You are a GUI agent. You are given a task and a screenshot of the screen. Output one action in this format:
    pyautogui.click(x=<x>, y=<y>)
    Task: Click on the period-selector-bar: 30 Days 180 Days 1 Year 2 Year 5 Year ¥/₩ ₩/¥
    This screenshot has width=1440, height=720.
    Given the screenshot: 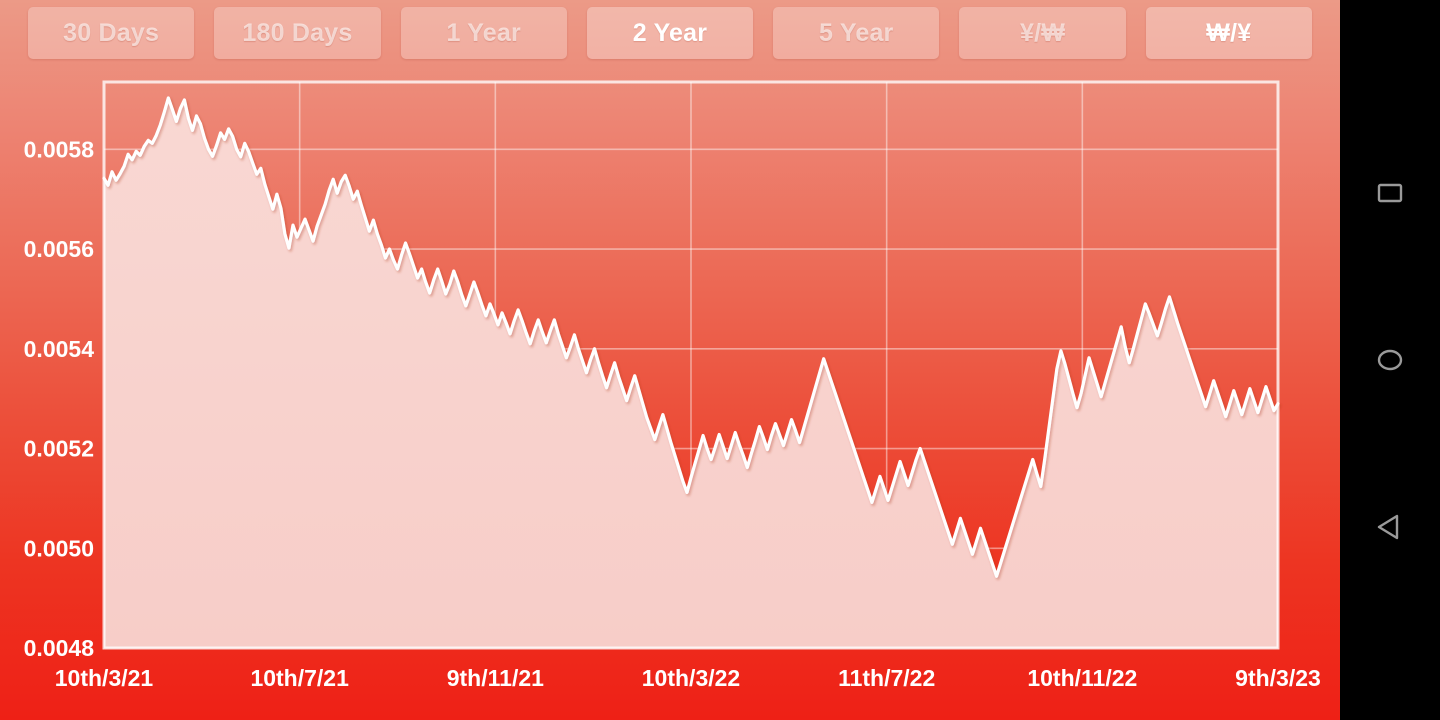 What is the action you would take?
    pyautogui.click(x=670, y=33)
    